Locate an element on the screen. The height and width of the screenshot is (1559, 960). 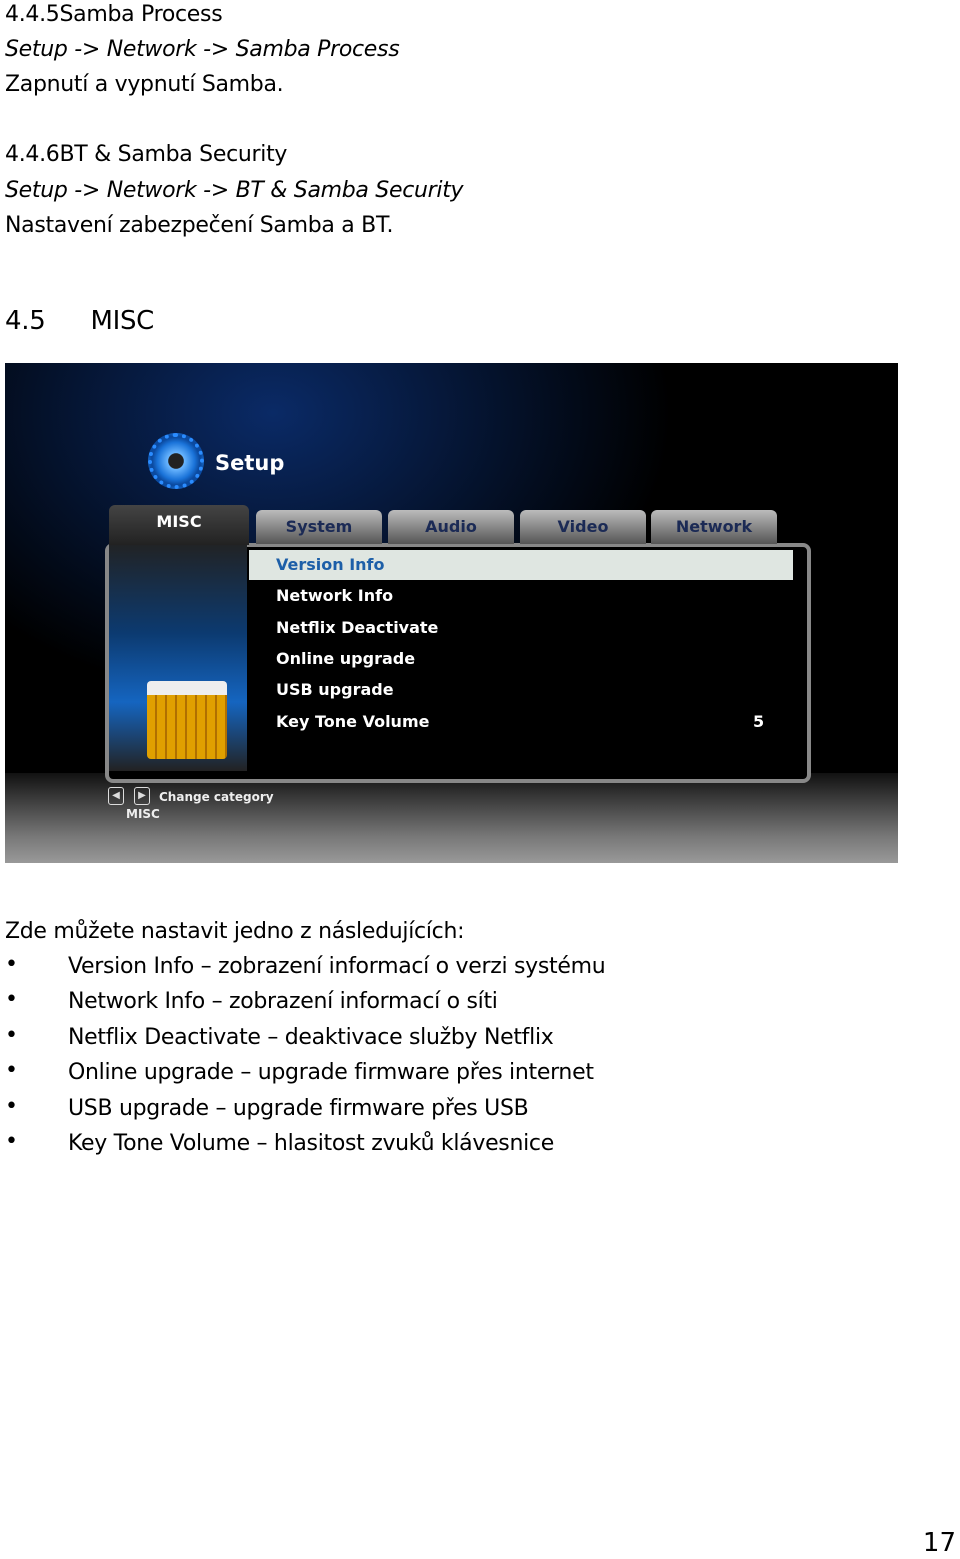
change-category-hint: Change category is located at coordinates (216, 797).